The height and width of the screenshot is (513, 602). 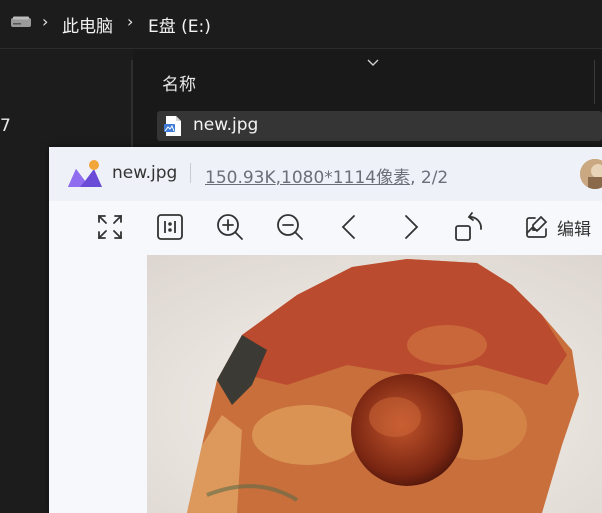 What do you see at coordinates (379, 126) in the screenshot?
I see `file-list-row: new.jpg` at bounding box center [379, 126].